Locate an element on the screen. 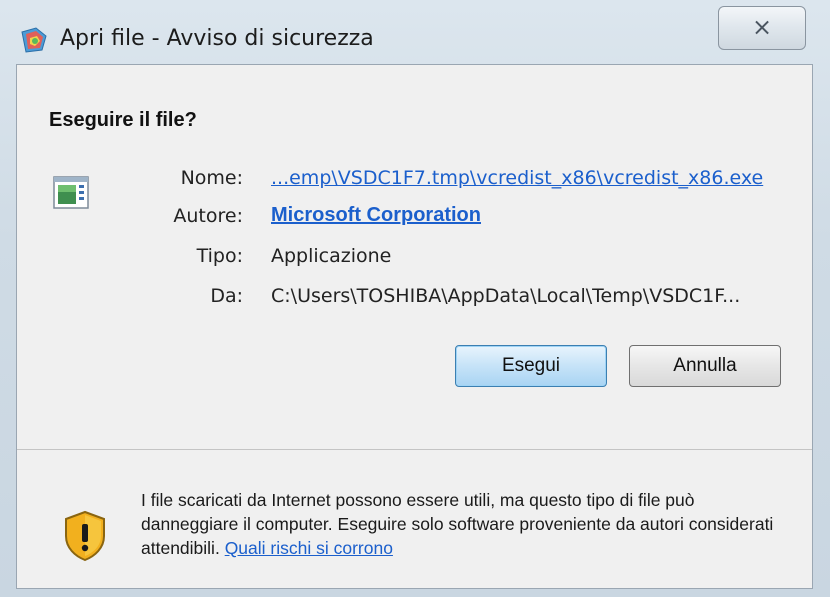  warning-shield-icon is located at coordinates (85, 536).